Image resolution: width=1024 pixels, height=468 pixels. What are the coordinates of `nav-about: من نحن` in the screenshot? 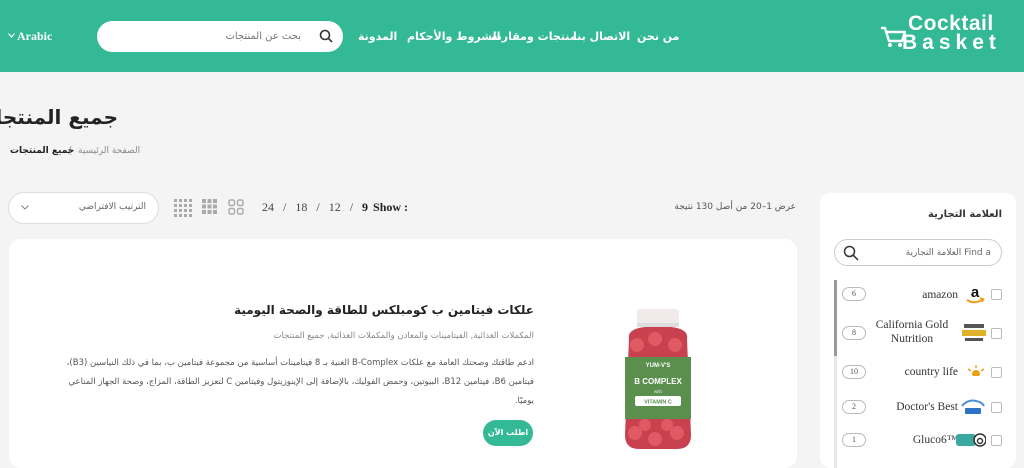 It's located at (658, 36).